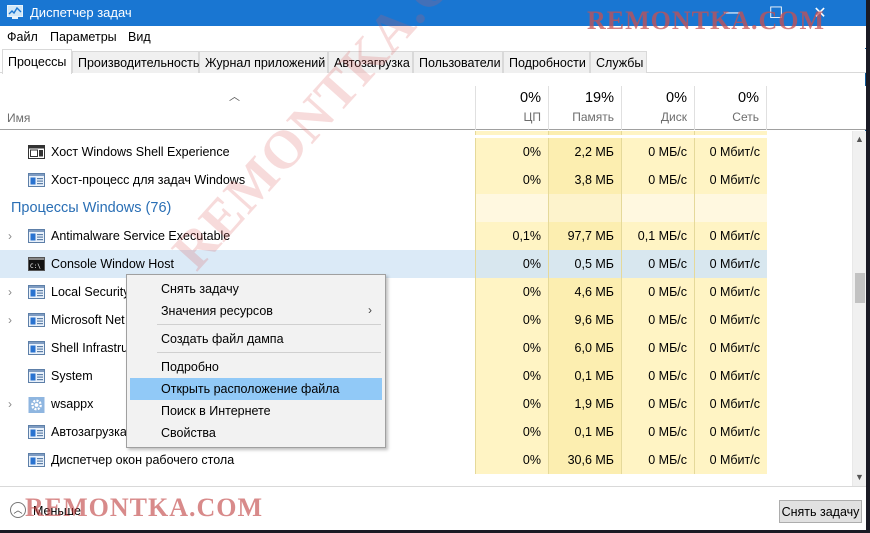  I want to click on vertical-scrollbar: ▲ ▼, so click(859, 308).